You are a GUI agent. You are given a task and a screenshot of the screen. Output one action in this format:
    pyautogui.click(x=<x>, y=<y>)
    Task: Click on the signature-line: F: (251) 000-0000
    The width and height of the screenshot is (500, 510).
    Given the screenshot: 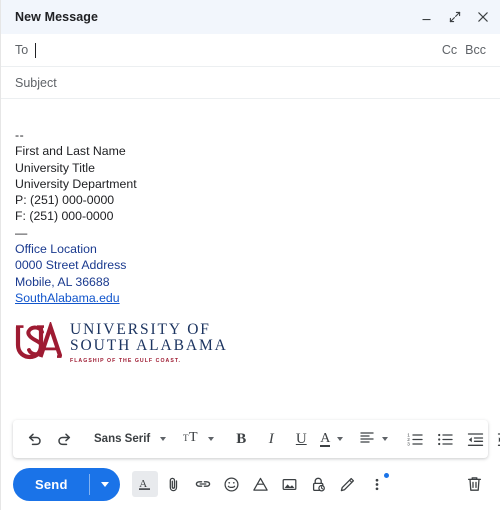 What is the action you would take?
    pyautogui.click(x=64, y=216)
    